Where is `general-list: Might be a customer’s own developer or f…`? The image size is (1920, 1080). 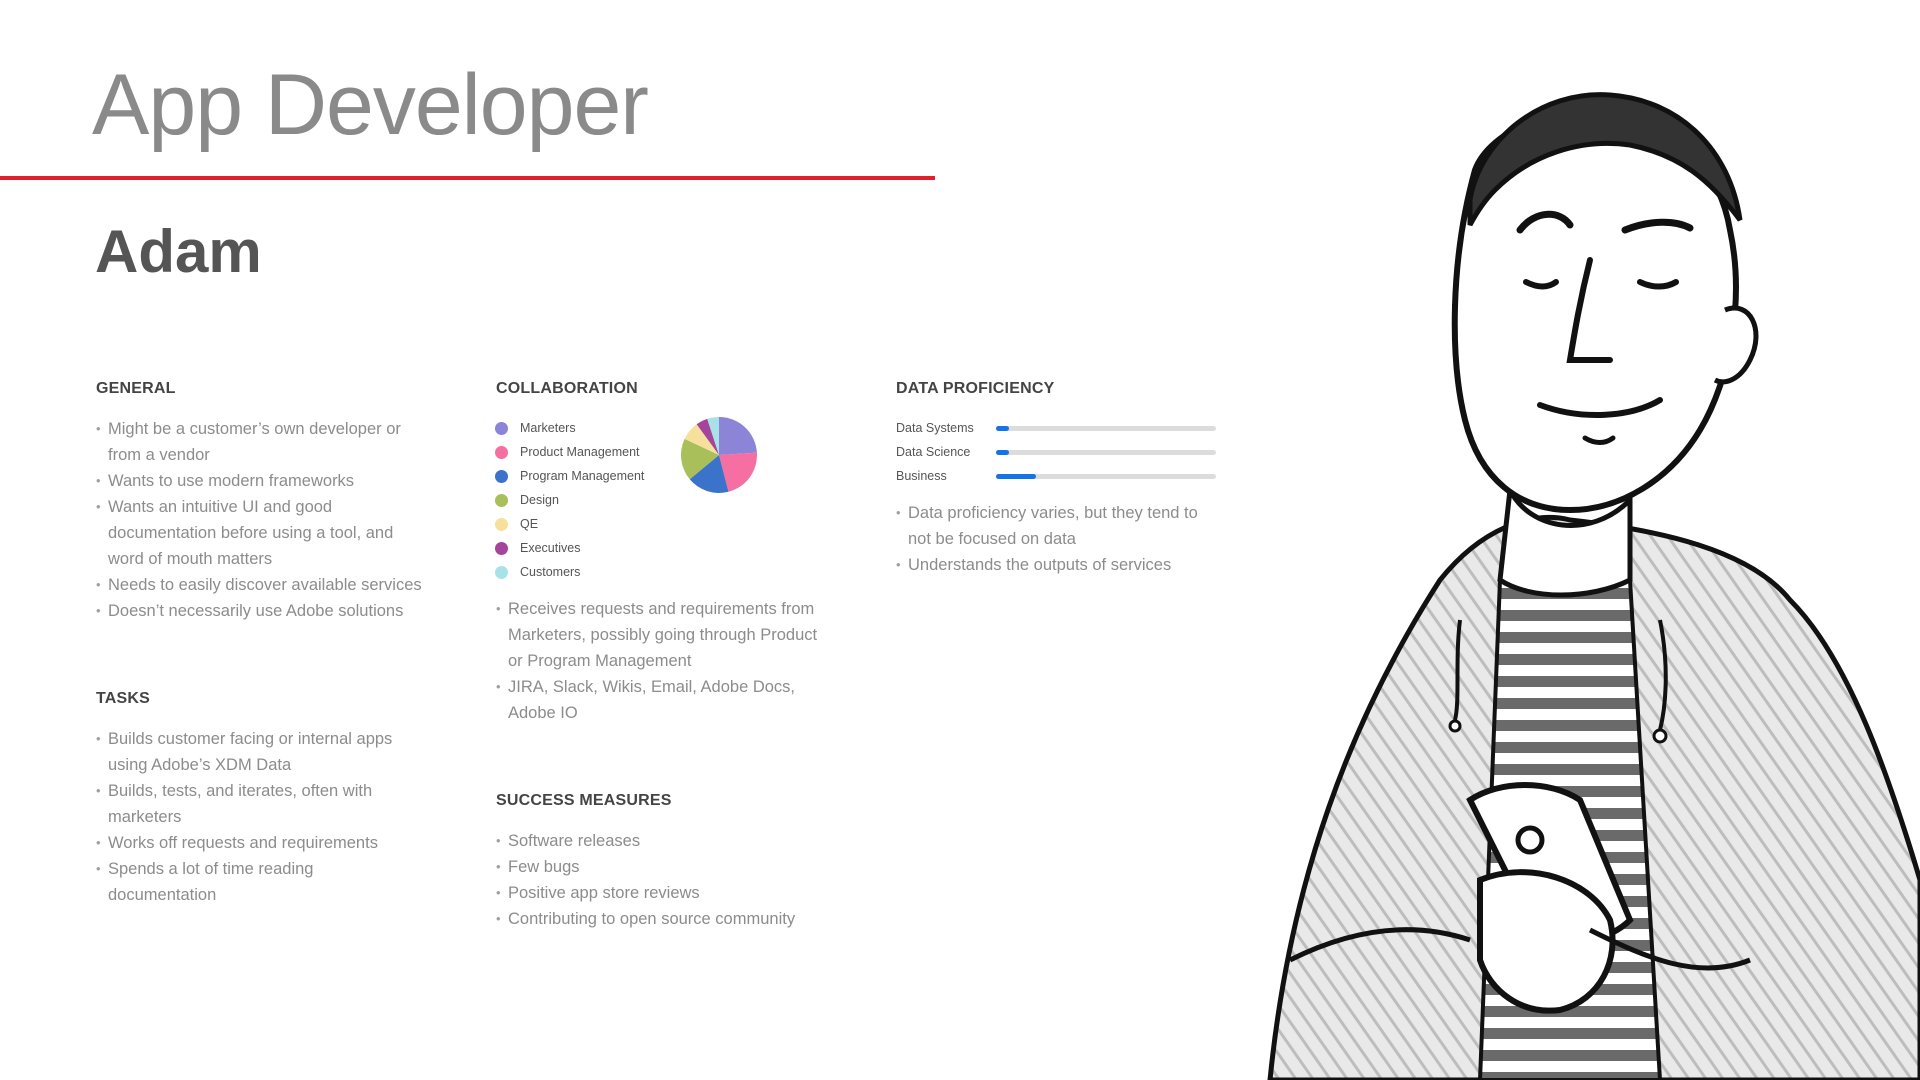
general-list: Might be a customer’s own developer or f… is located at coordinates (261, 520).